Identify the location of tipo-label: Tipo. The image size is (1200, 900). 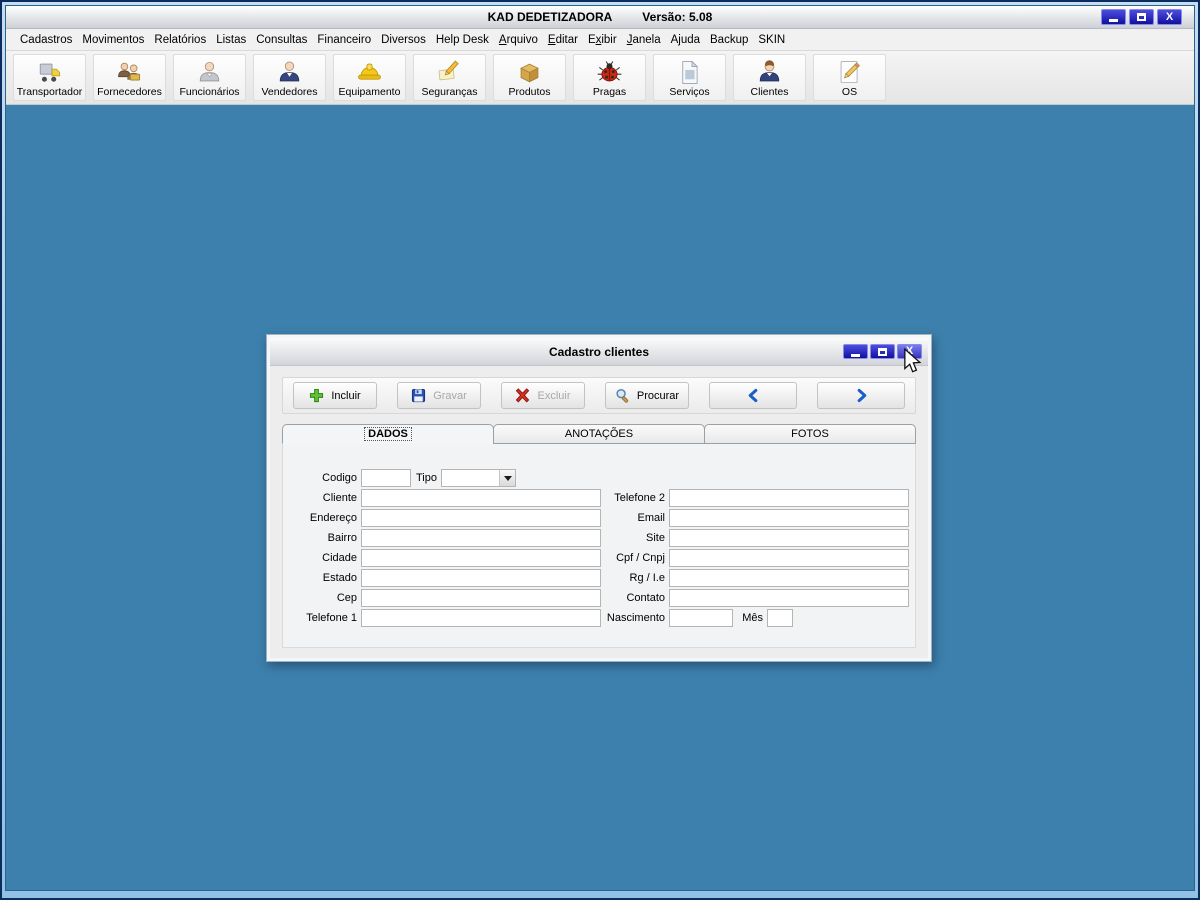
(426, 478).